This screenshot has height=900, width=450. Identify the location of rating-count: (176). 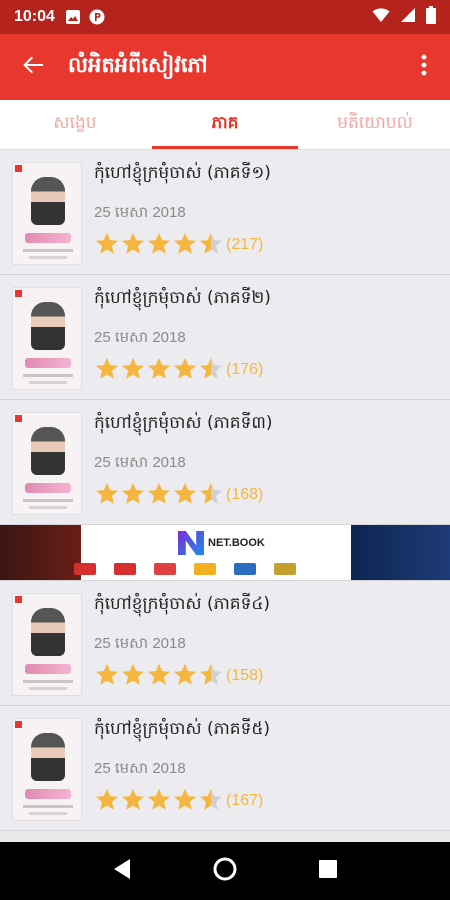
(245, 369).